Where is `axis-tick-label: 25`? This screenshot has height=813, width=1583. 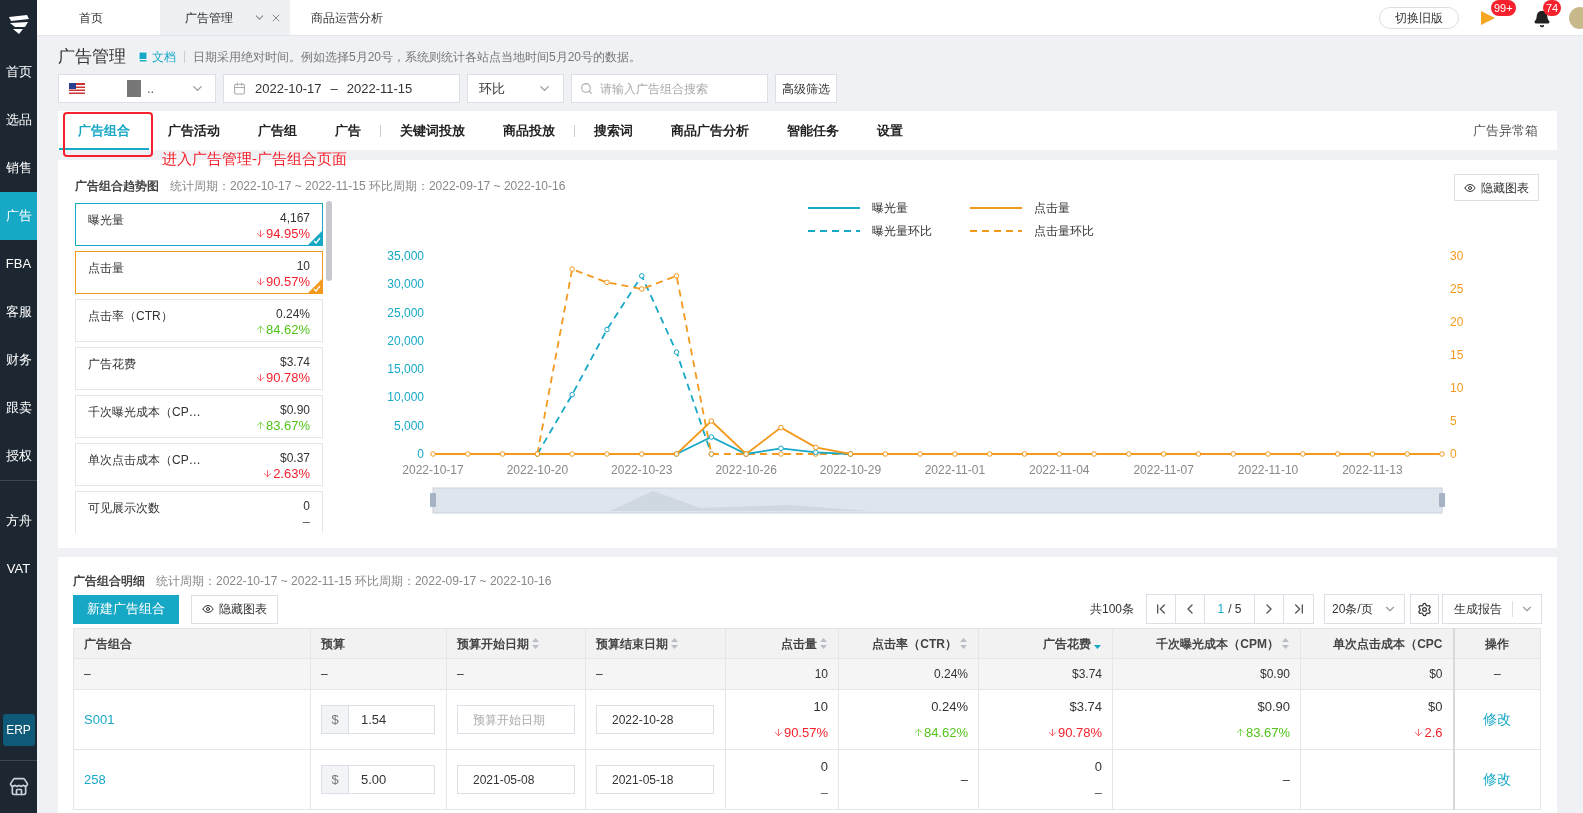 axis-tick-label: 25 is located at coordinates (1457, 289).